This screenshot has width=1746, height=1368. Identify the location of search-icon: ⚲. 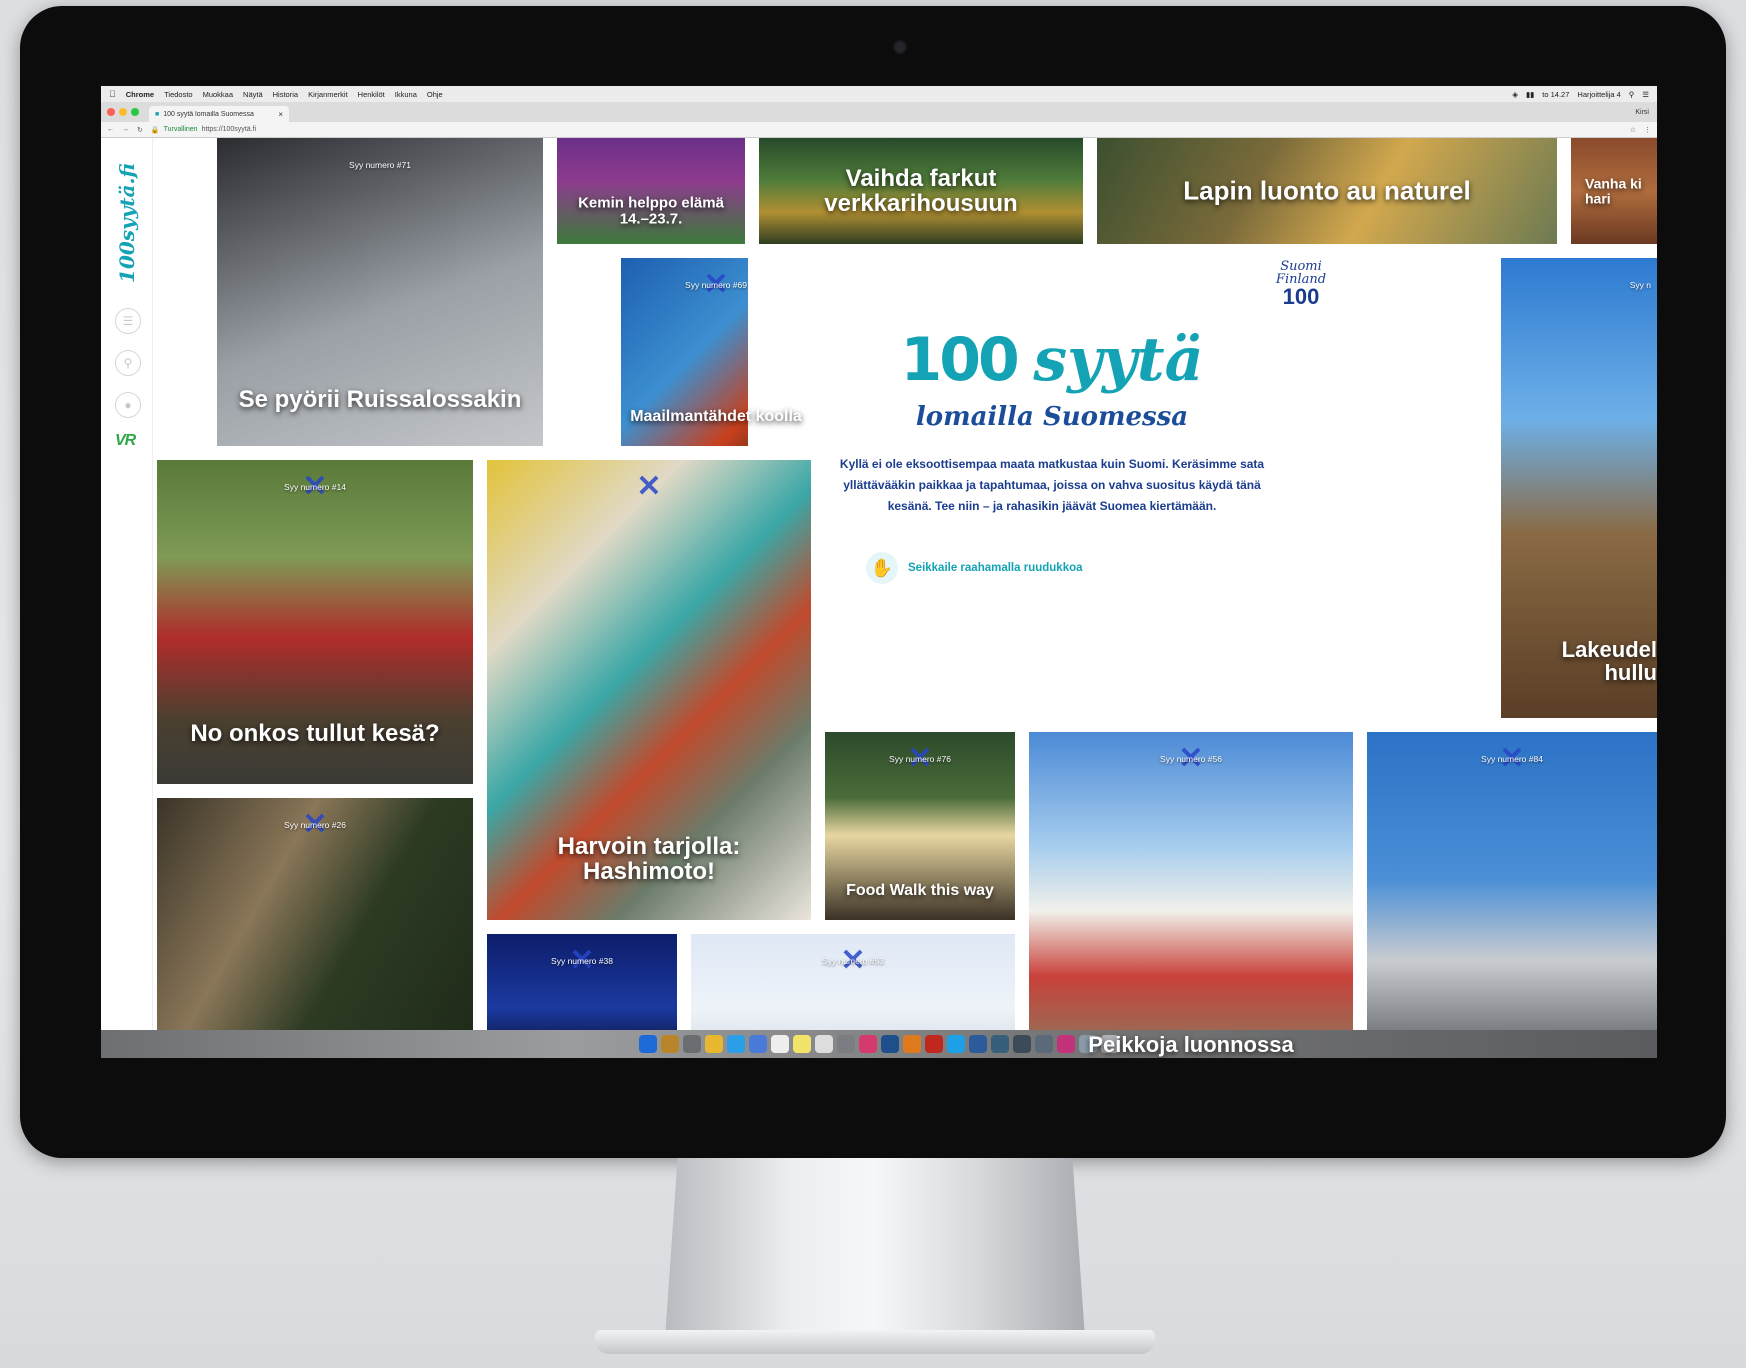
(128, 363).